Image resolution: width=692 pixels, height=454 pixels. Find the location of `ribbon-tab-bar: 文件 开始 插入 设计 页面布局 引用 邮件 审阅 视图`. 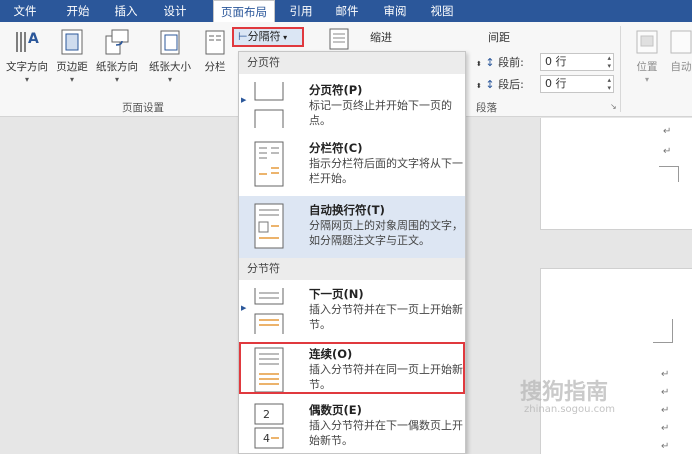

ribbon-tab-bar: 文件 开始 插入 设计 页面布局 引用 邮件 审阅 视图 is located at coordinates (346, 11).